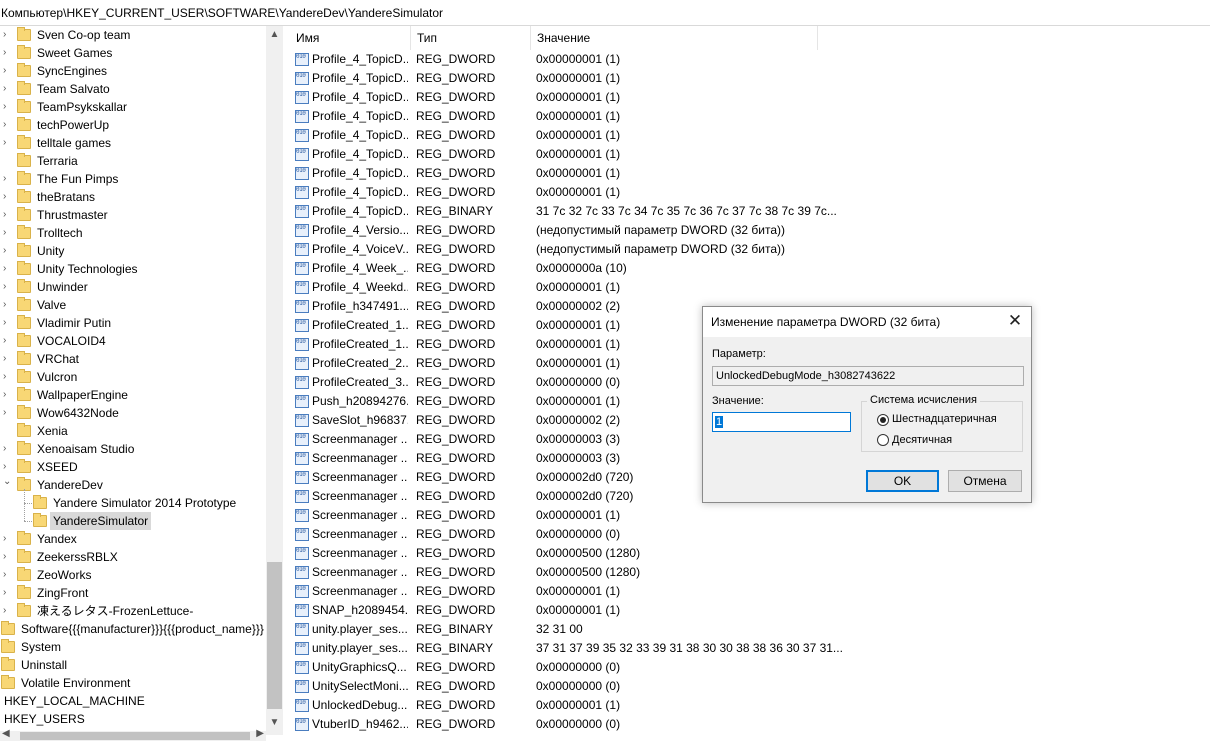  What do you see at coordinates (132, 395) in the screenshot?
I see `tree-item: › WallpaperEngine` at bounding box center [132, 395].